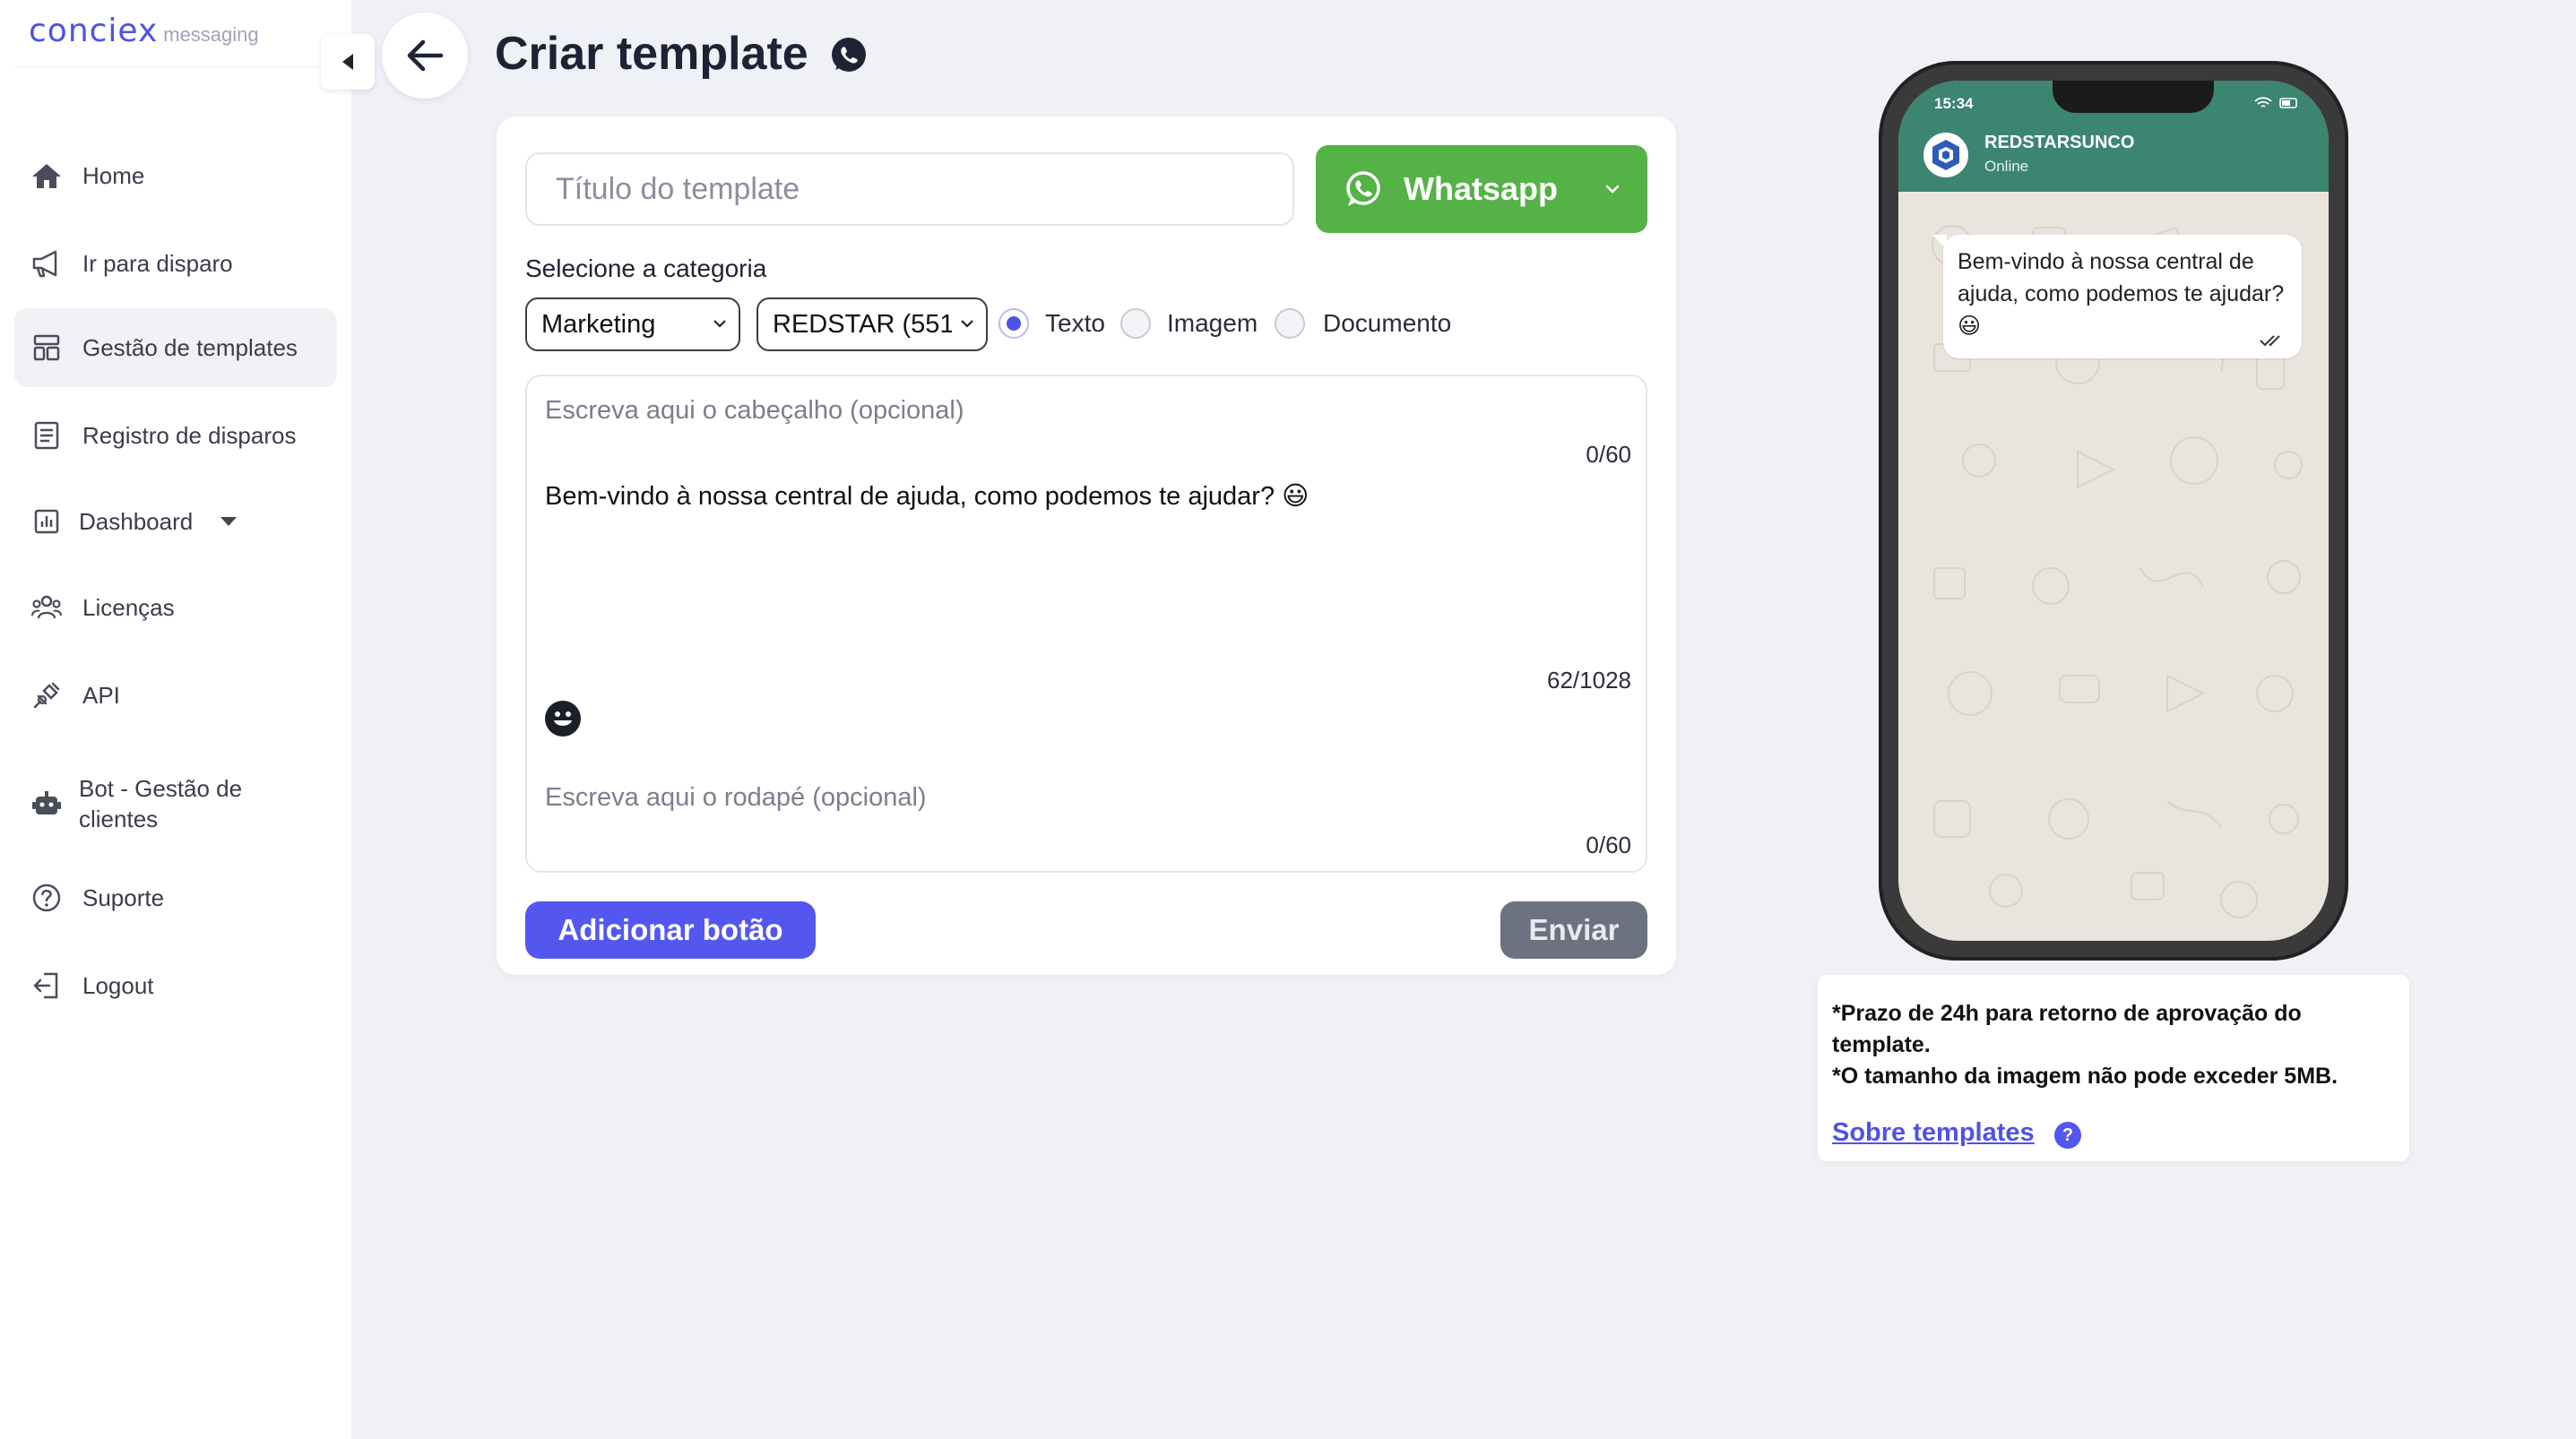  I want to click on category-select: Marketing, so click(632, 324).